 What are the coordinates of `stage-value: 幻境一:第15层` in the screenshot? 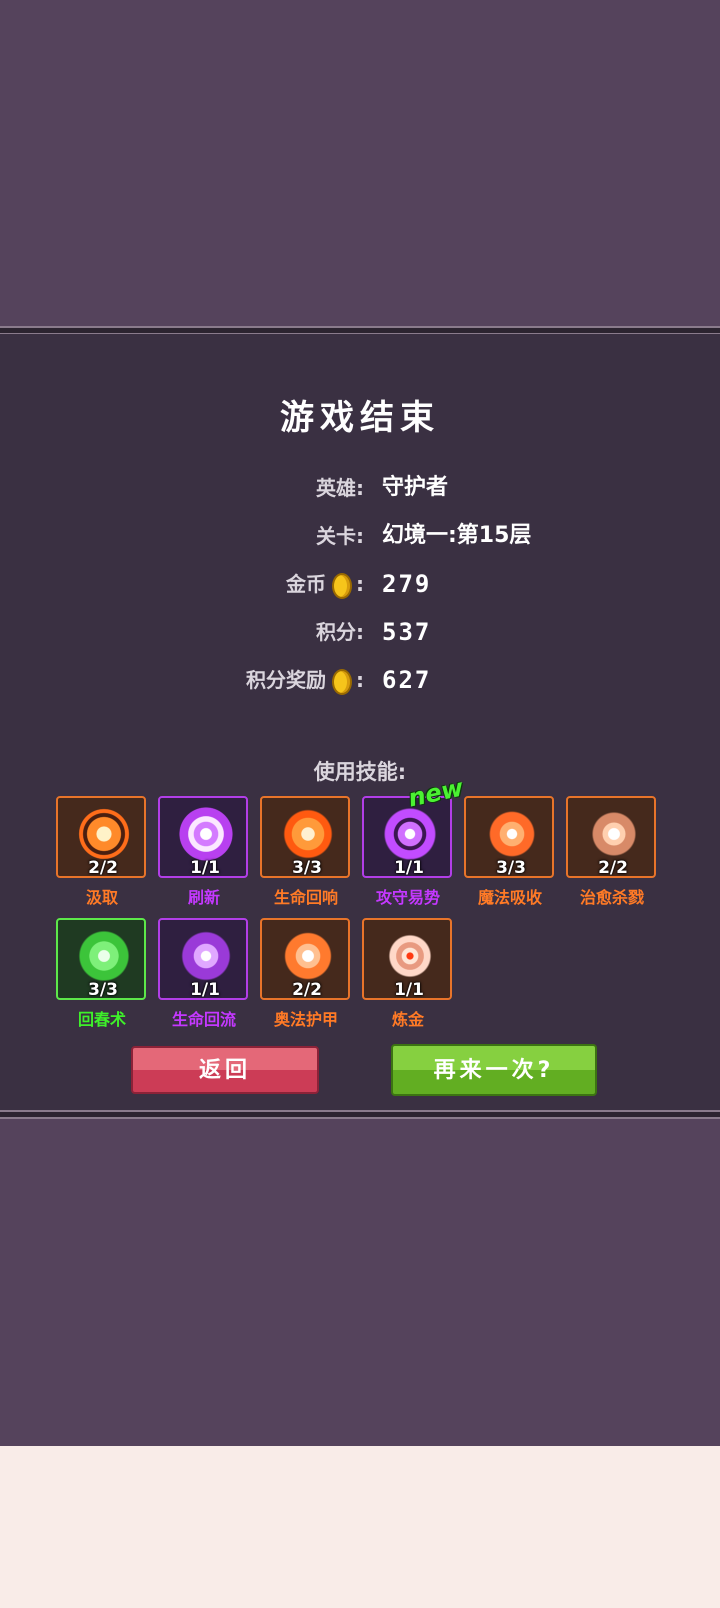 It's located at (457, 535).